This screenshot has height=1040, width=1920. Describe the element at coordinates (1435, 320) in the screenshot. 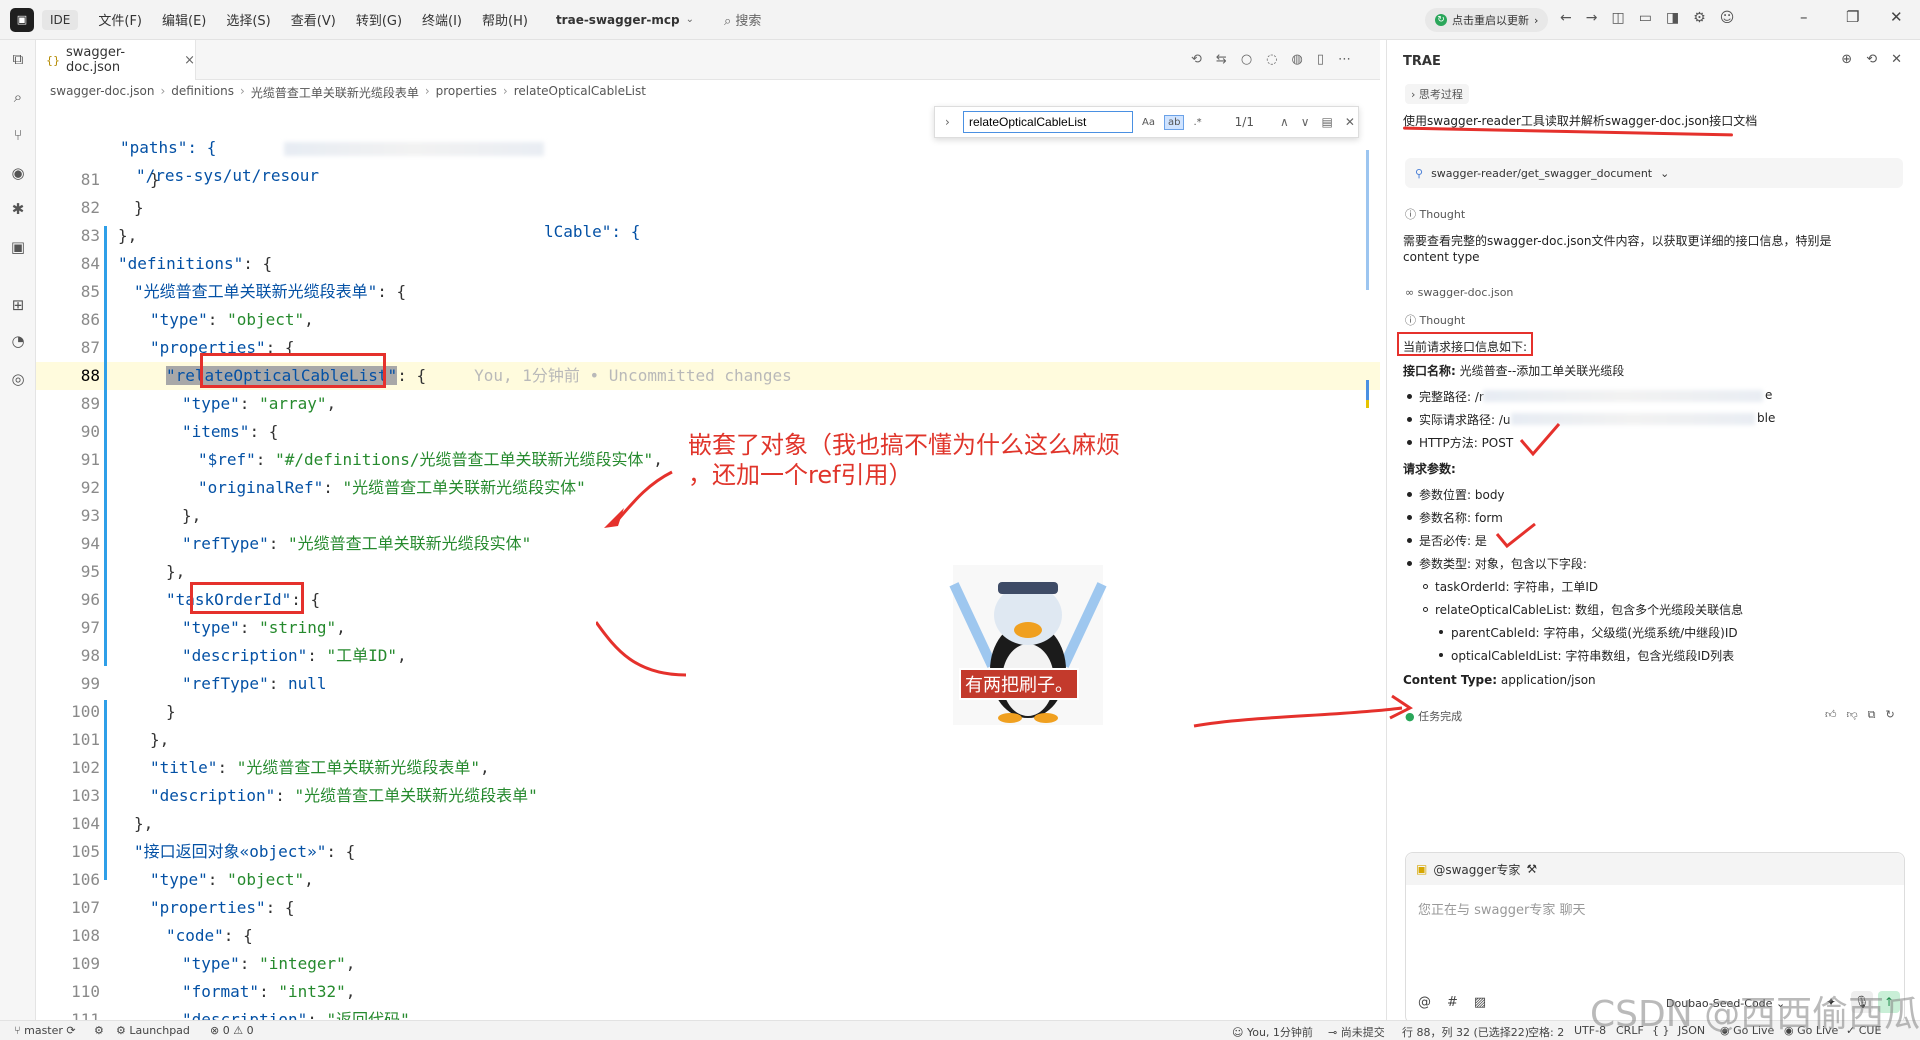

I see `thought-label-2: ⓘ Thought` at that location.